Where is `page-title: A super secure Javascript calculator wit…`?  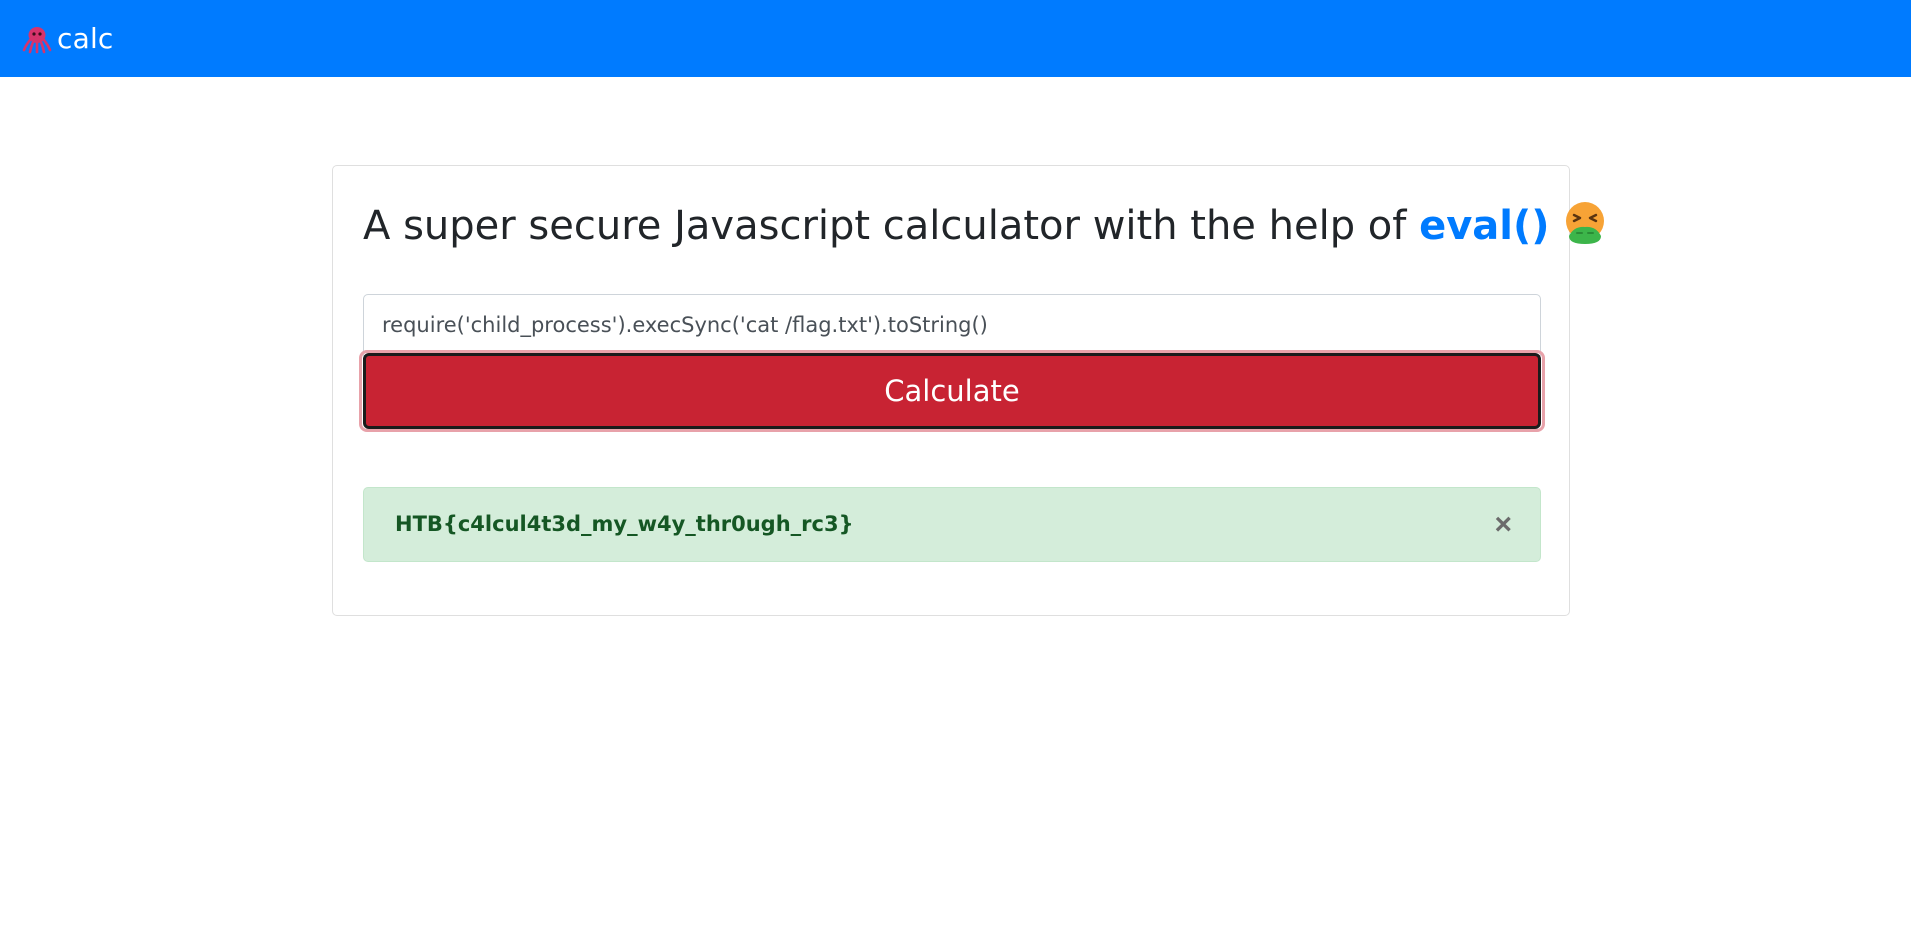 page-title: A super secure Javascript calculator wit… is located at coordinates (983, 226).